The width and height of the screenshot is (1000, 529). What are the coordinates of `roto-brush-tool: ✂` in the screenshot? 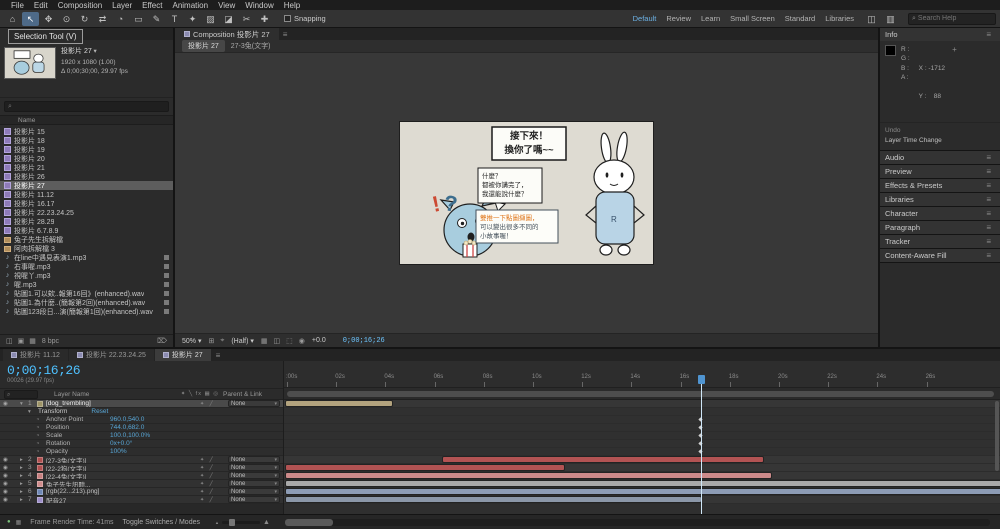 It's located at (246, 19).